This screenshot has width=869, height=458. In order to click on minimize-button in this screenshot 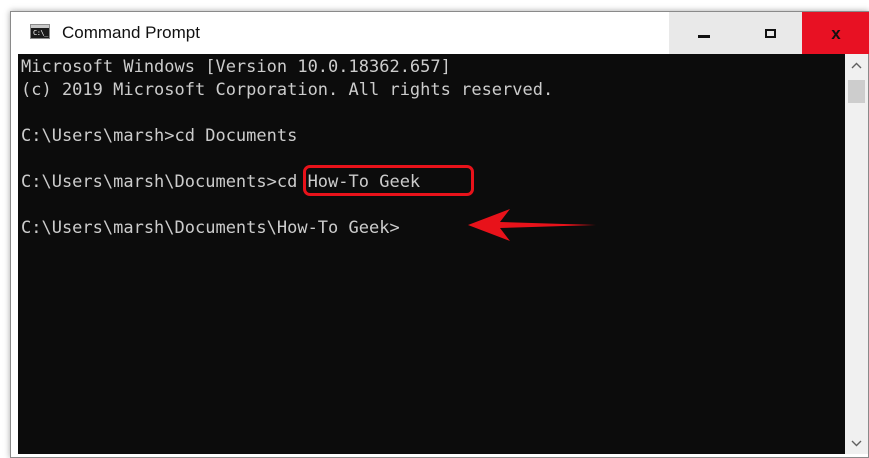, I will do `click(703, 33)`.